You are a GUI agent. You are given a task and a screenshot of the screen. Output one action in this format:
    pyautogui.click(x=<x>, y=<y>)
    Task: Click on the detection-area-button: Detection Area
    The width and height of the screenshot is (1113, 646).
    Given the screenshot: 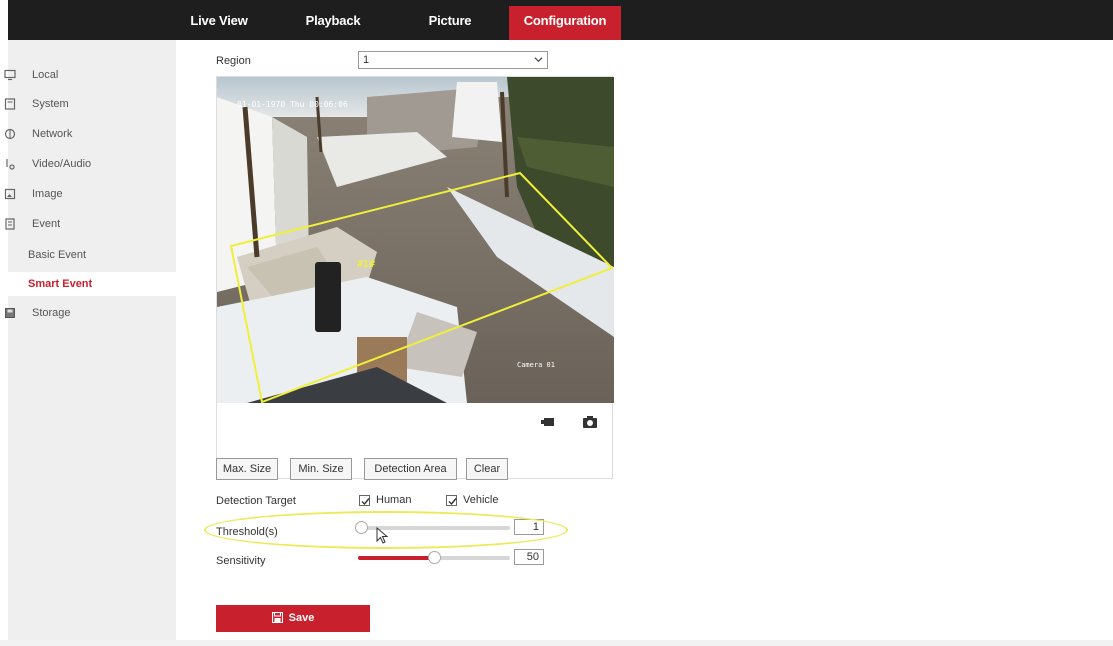 What is the action you would take?
    pyautogui.click(x=410, y=469)
    